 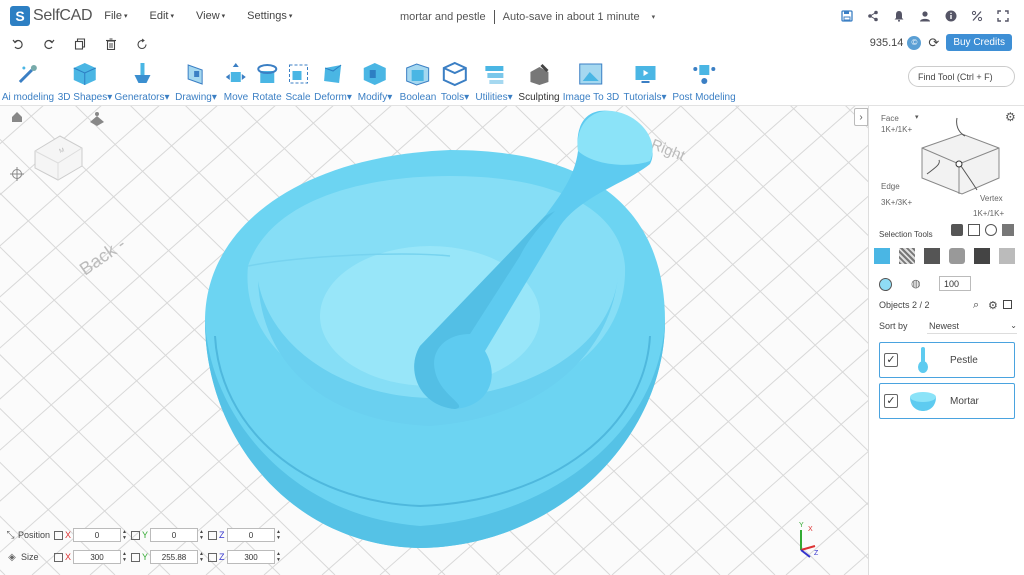 I want to click on texture-icon: ◍, so click(x=916, y=283).